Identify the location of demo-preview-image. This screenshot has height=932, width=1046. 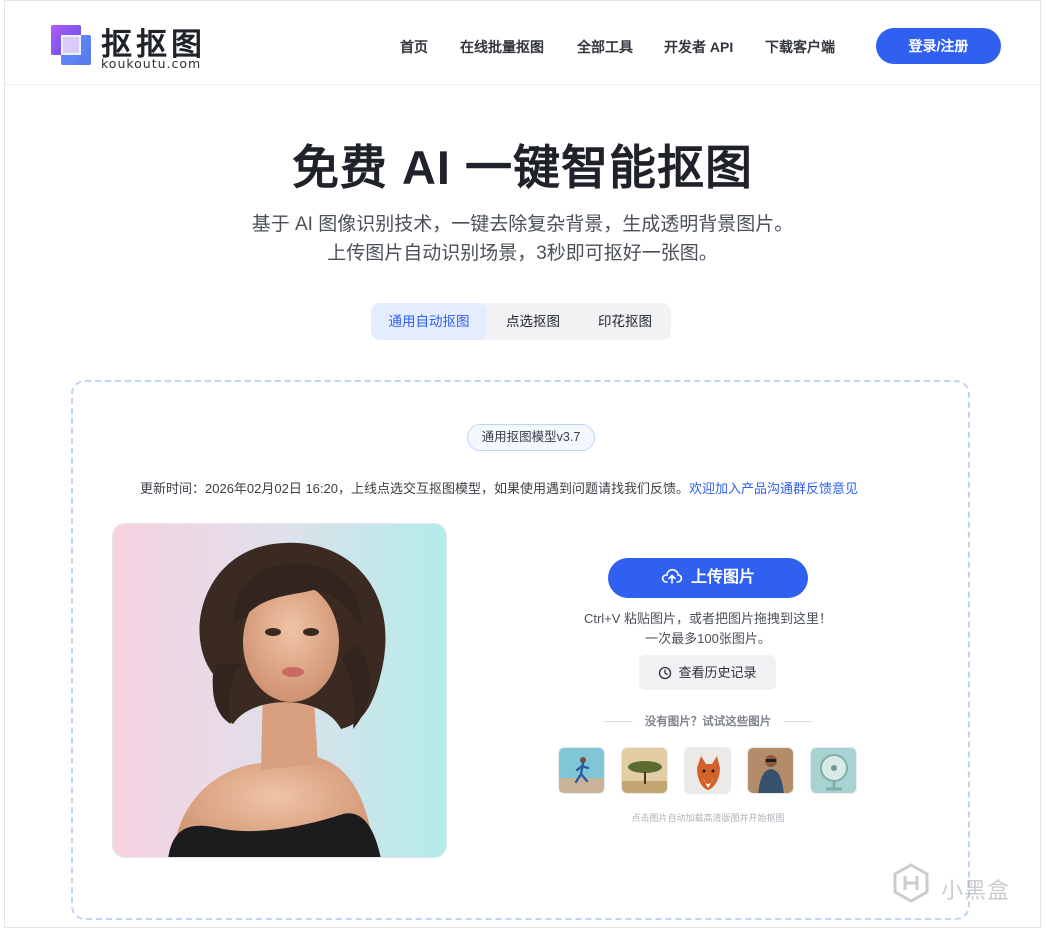
(279, 690).